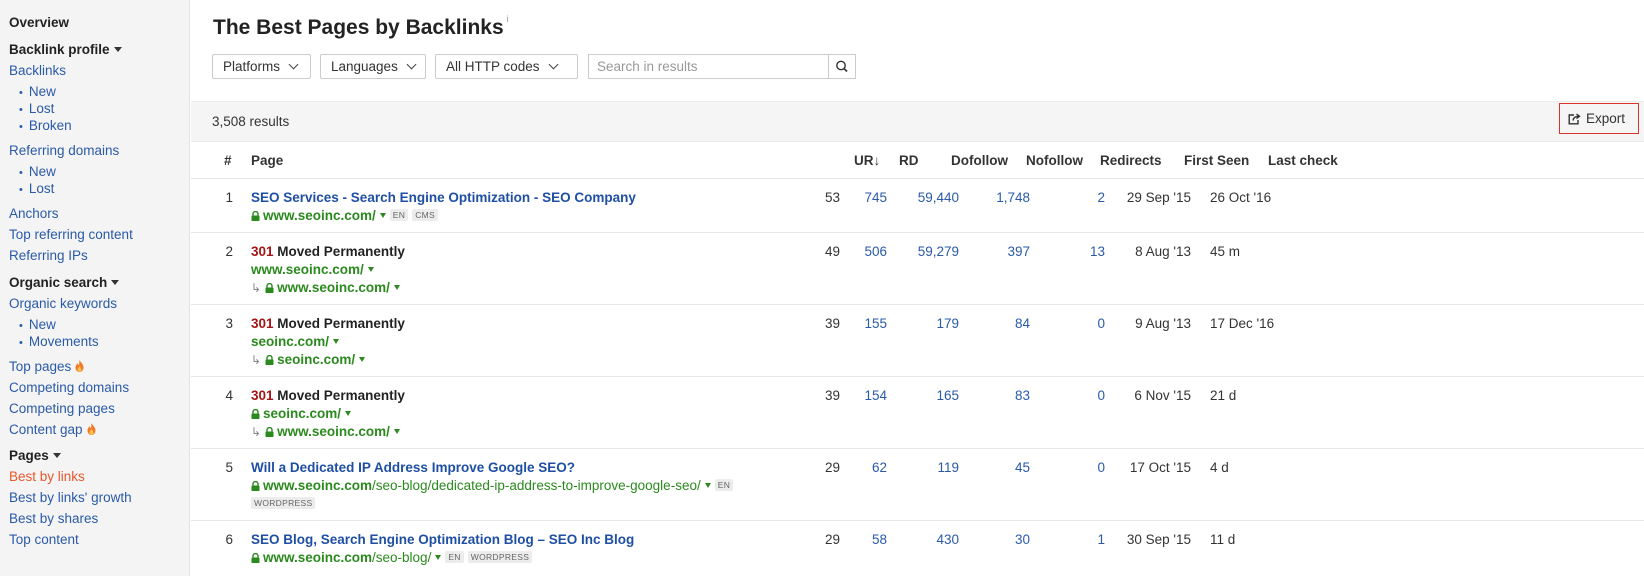 The width and height of the screenshot is (1644, 576). Describe the element at coordinates (869, 467) in the screenshot. I see `cell-rd: 62` at that location.